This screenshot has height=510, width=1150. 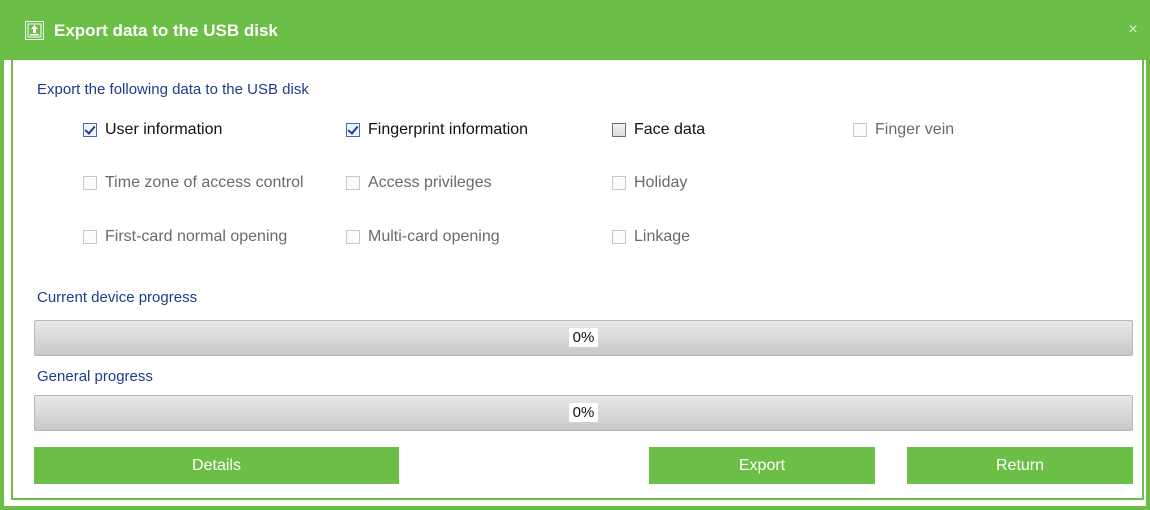 I want to click on general-progress-bar: 0%, so click(x=583, y=413).